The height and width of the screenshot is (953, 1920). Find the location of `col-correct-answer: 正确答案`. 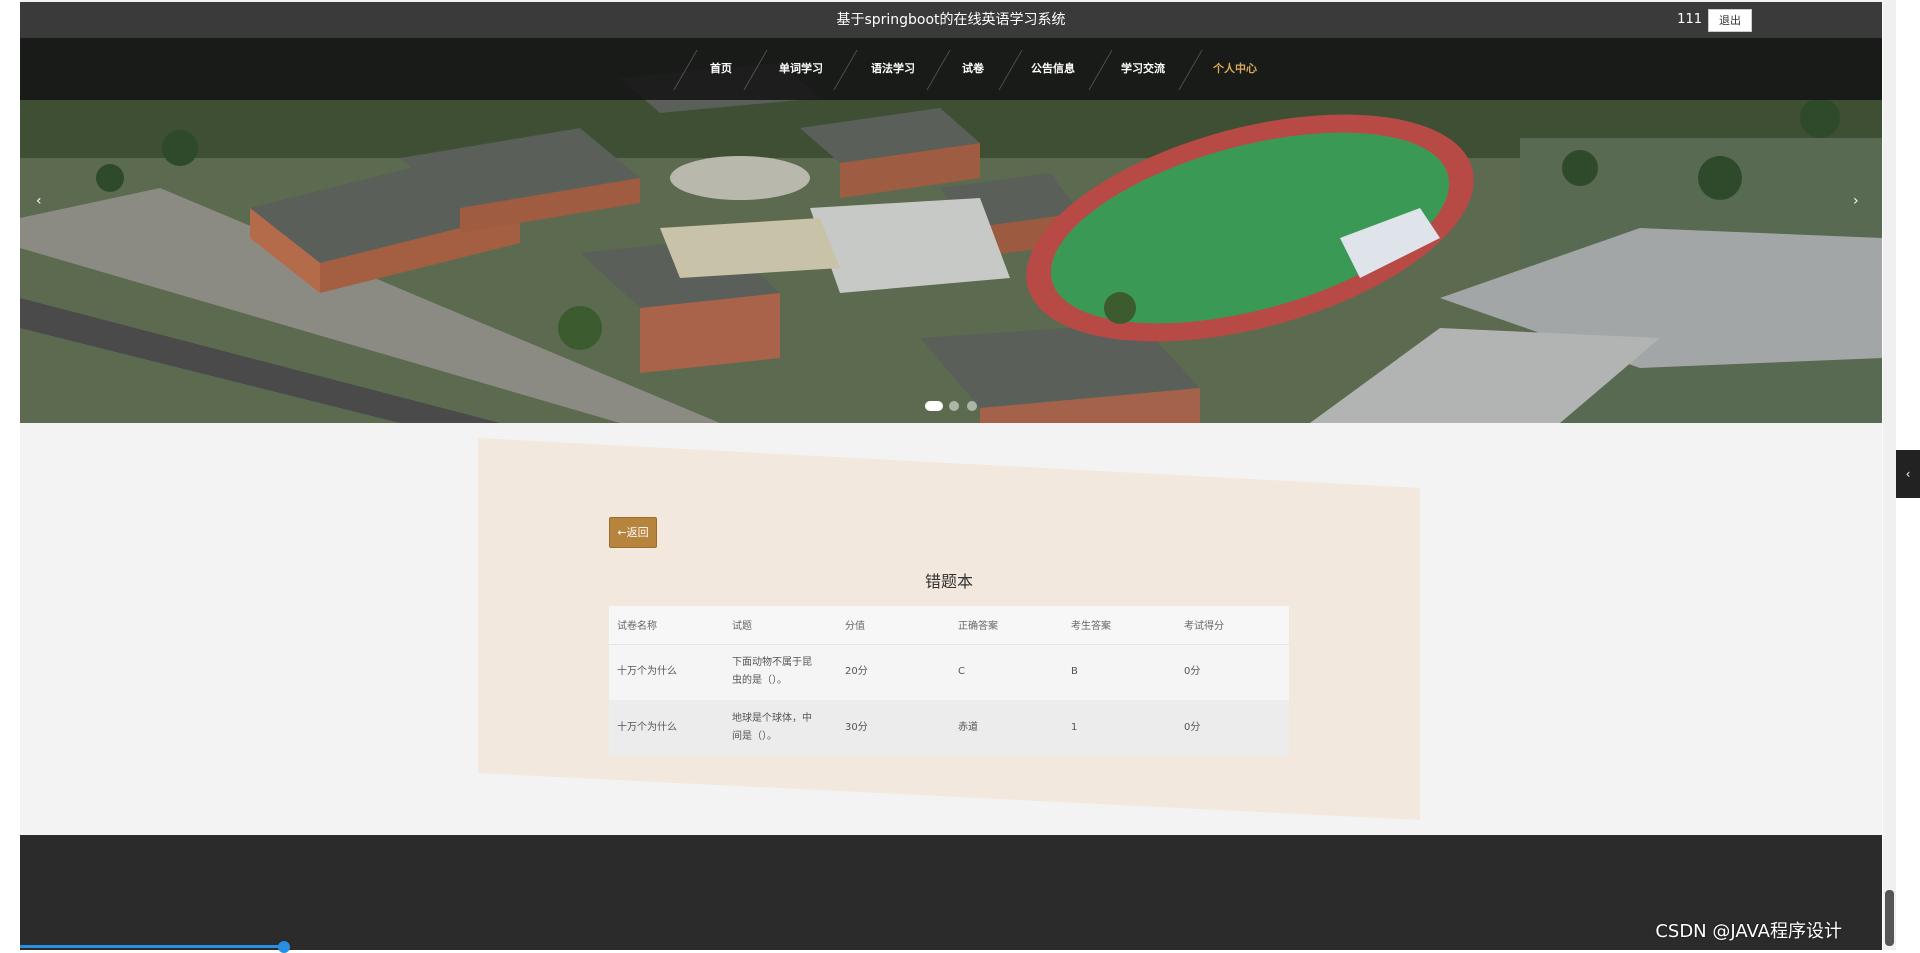

col-correct-answer: 正确答案 is located at coordinates (1006, 625).